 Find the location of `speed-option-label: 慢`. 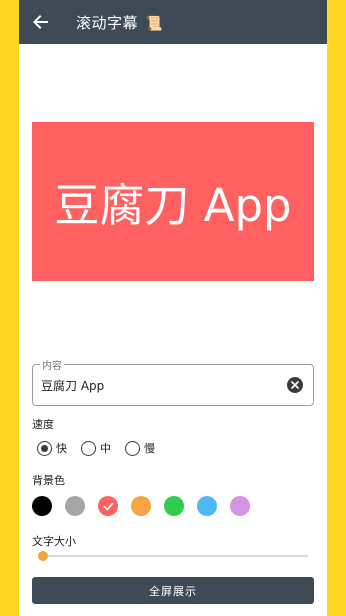

speed-option-label: 慢 is located at coordinates (149, 448).